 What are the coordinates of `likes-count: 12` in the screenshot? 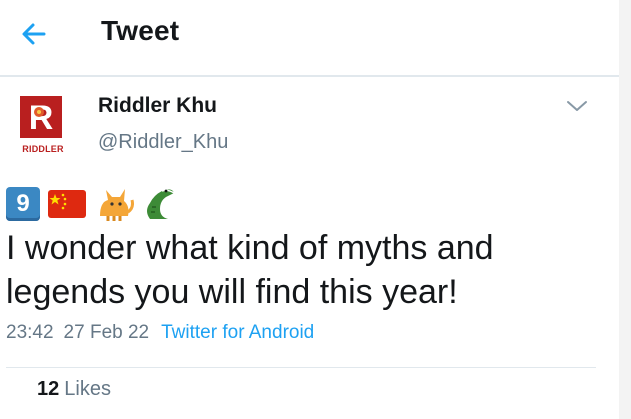 It's located at (48, 389).